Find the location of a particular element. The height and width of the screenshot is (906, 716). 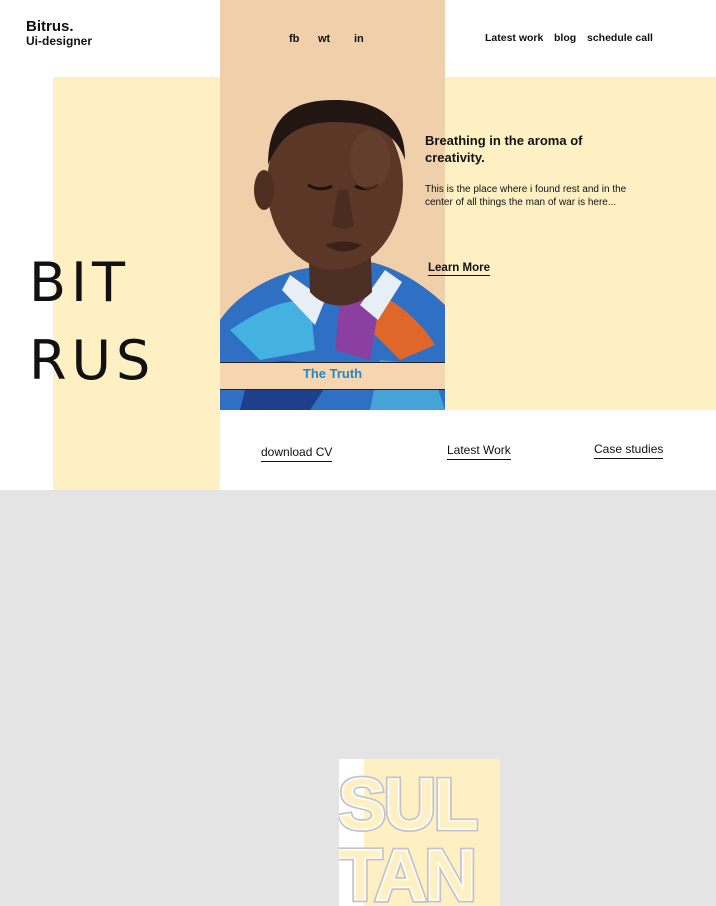

download-cv-link: download CV is located at coordinates (297, 453).